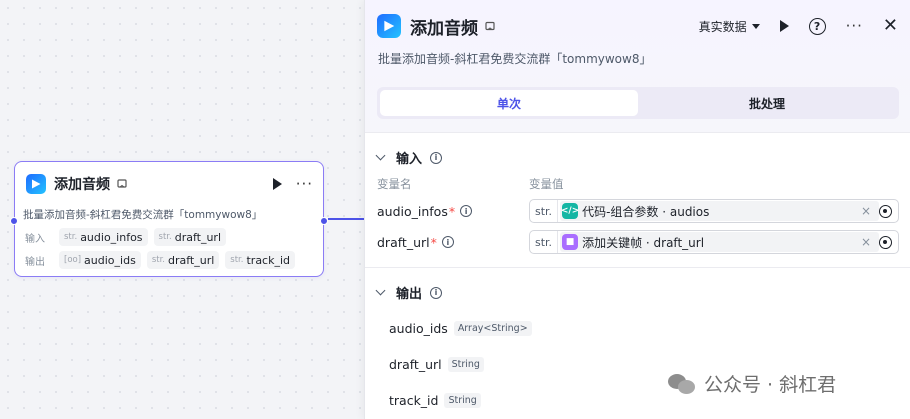 This screenshot has width=910, height=419. Describe the element at coordinates (854, 26) in the screenshot. I see `more-icon: ···` at that location.